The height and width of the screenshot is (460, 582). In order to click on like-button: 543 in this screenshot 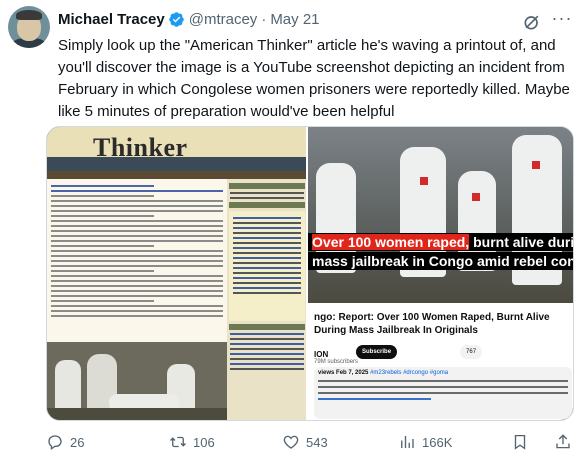, I will do `click(305, 442)`.